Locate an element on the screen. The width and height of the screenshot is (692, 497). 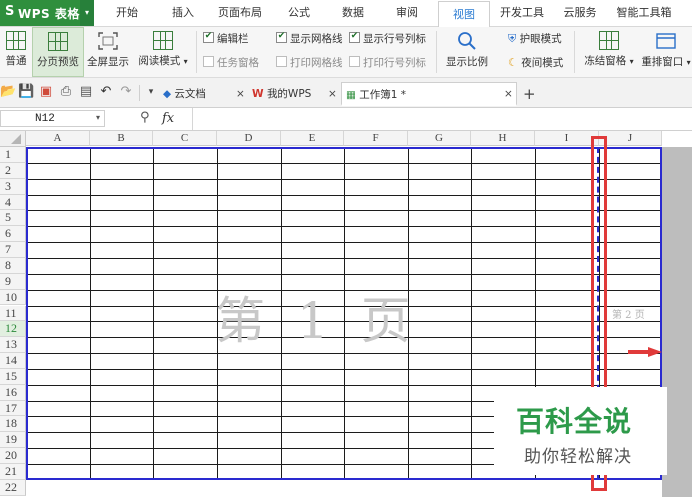
print-gridlines-checkbox is located at coordinates (281, 61).